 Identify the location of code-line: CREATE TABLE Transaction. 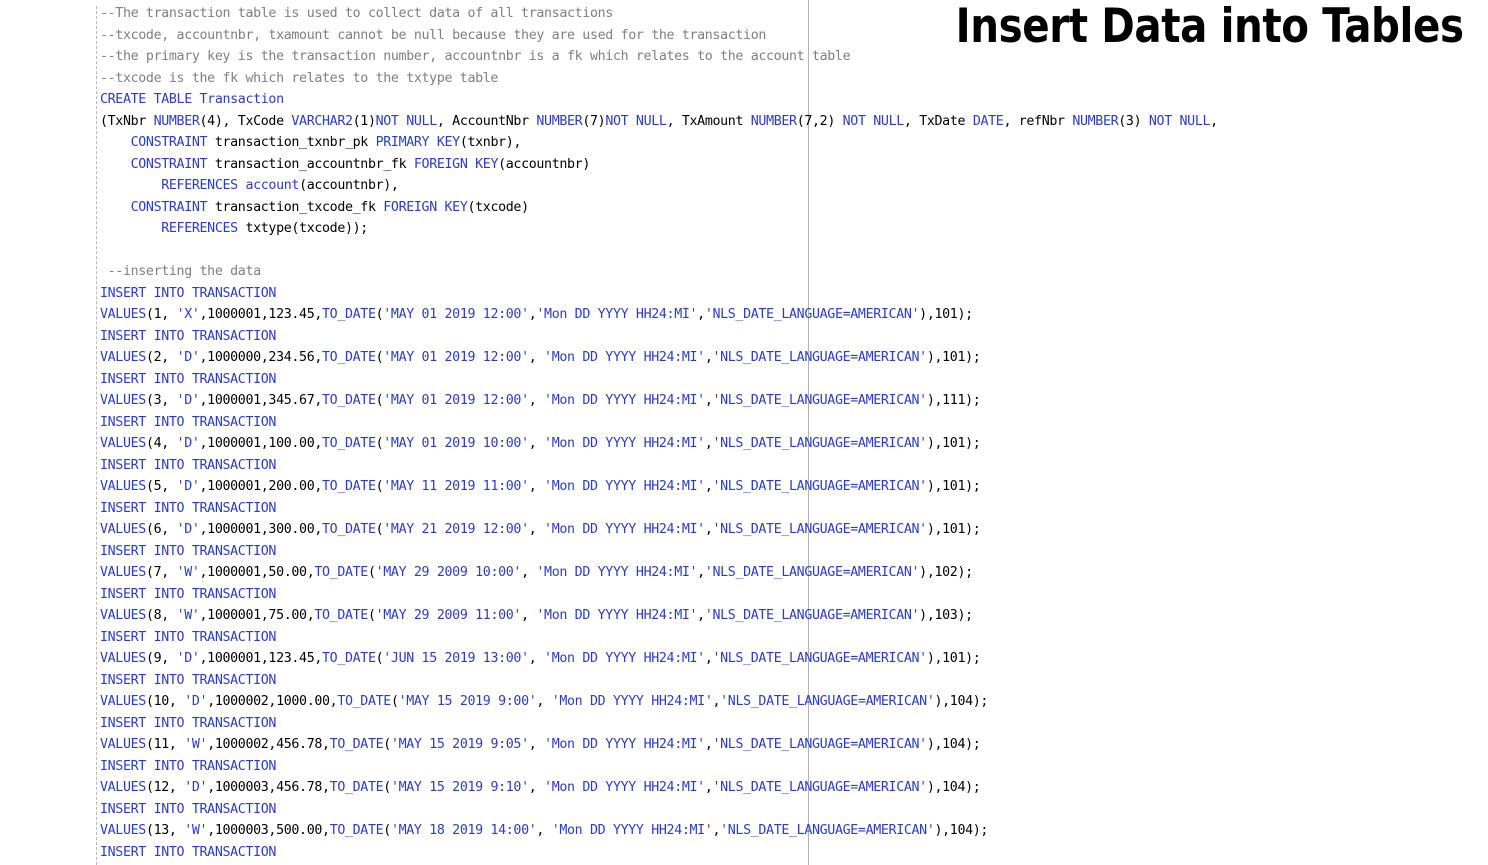
(793, 100).